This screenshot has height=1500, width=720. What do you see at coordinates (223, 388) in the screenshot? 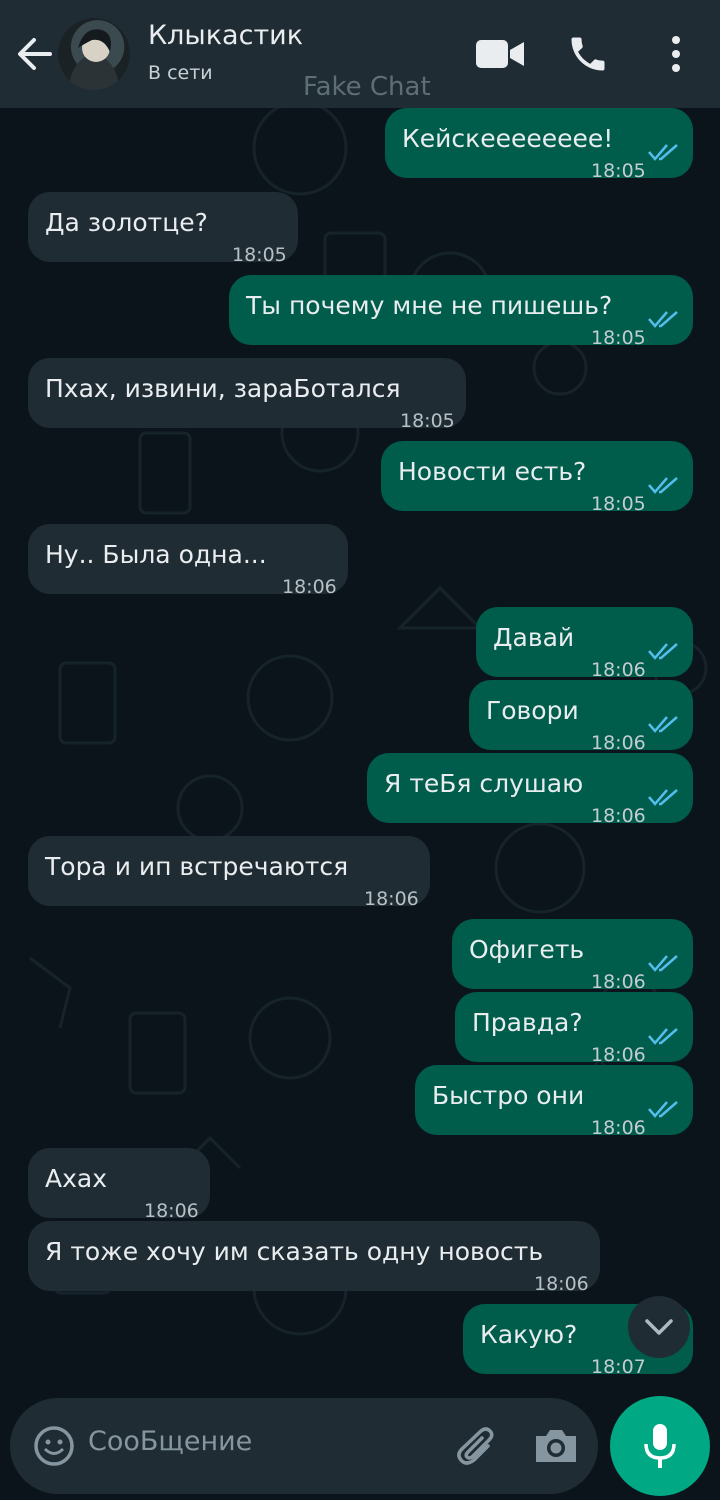
I see `message-text: Пхах, извини, зараБотался` at bounding box center [223, 388].